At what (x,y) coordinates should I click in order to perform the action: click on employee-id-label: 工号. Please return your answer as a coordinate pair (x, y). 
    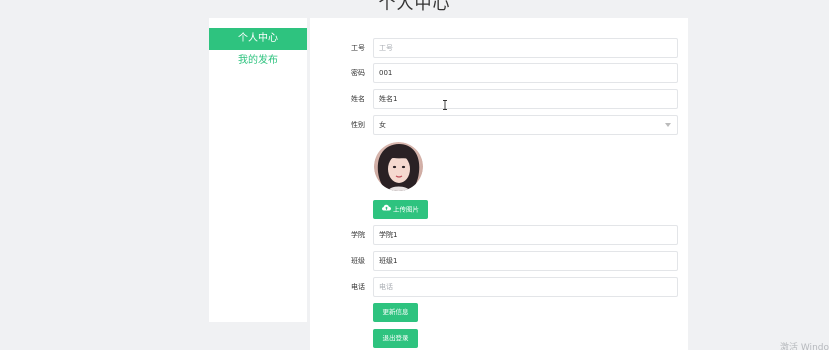
    Looking at the image, I should click on (358, 48).